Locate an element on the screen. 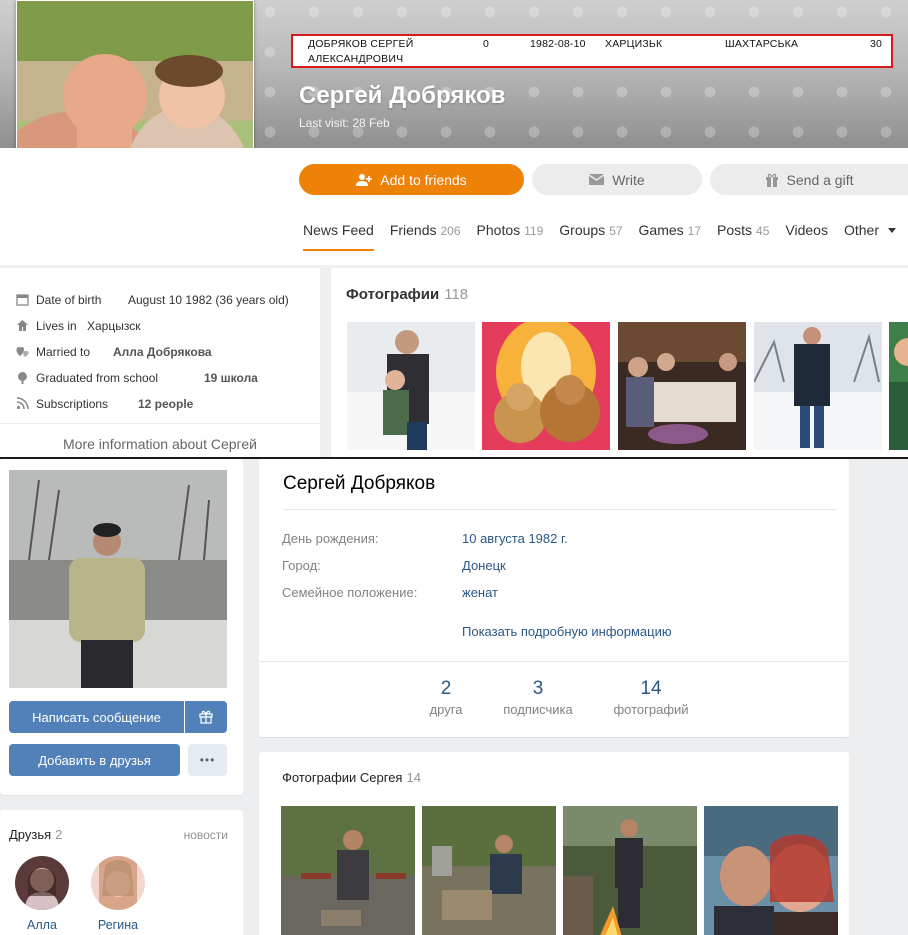 This screenshot has height=935, width=908. vk-info-row-family: Семейное положение: женат is located at coordinates (390, 592).